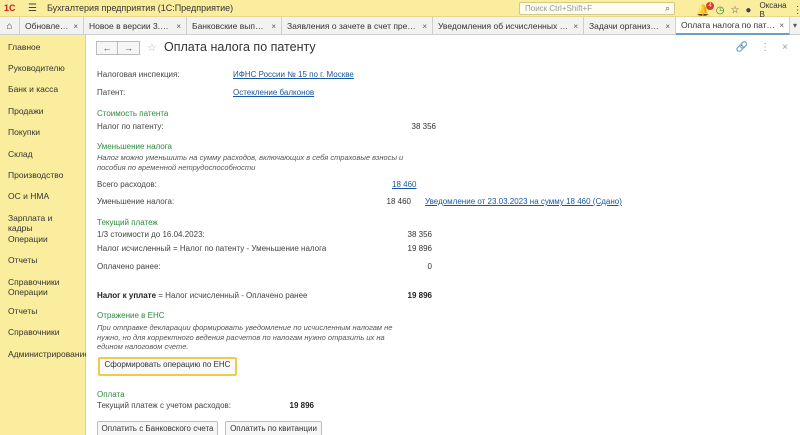 This screenshot has width=800, height=435. I want to click on notification-badge: 4, so click(710, 5).